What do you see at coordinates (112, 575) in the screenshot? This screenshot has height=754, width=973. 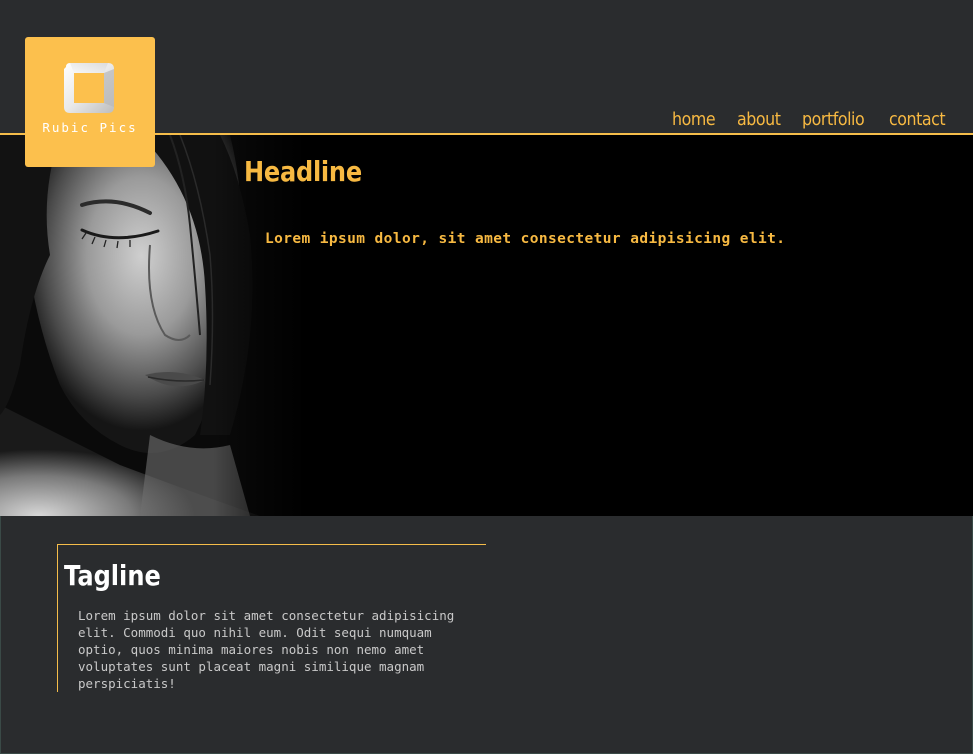 I see `tagline-title: Tagline` at bounding box center [112, 575].